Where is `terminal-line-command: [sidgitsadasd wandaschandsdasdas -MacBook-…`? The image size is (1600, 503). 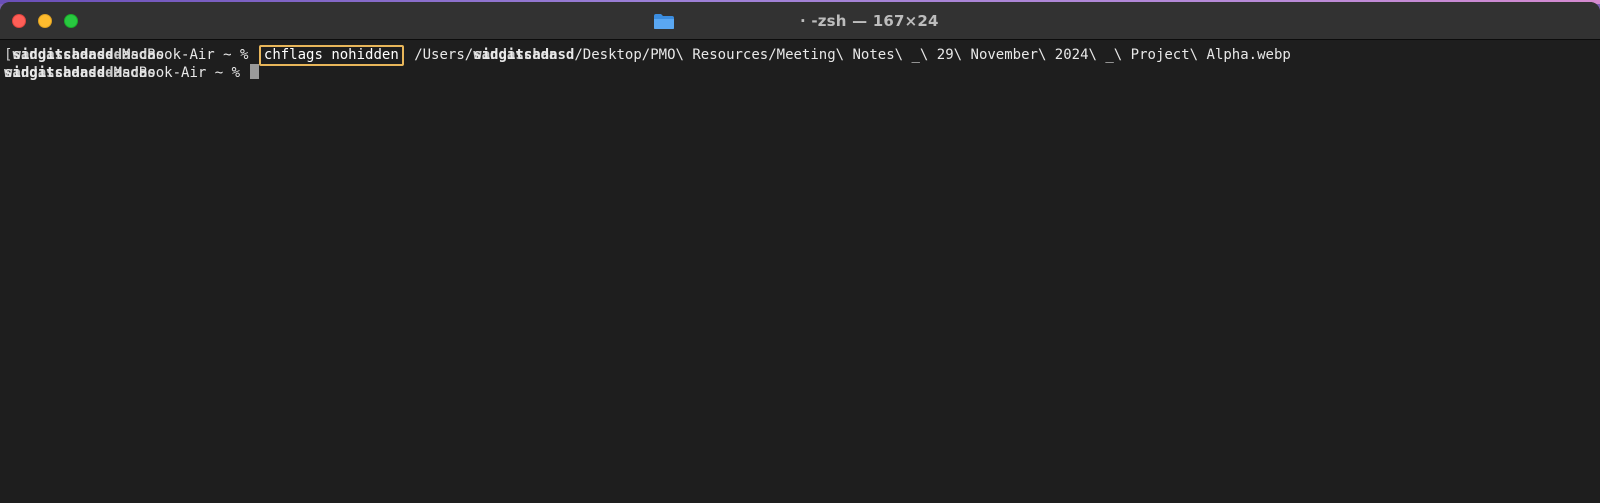
terminal-line-command: [sidgitsadasd wandaschandsdasdas -MacBook-… is located at coordinates (647, 55).